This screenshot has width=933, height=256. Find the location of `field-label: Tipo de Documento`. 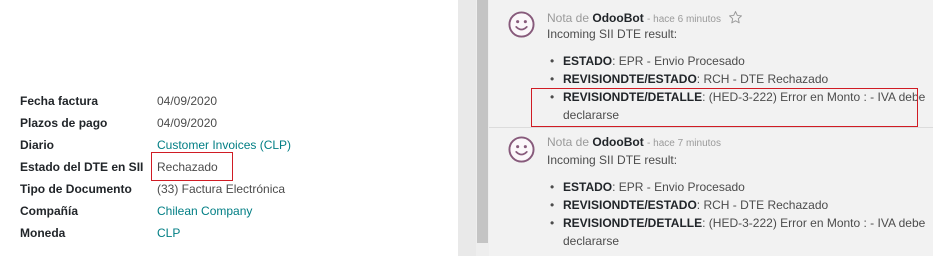

field-label: Tipo de Documento is located at coordinates (76, 189).